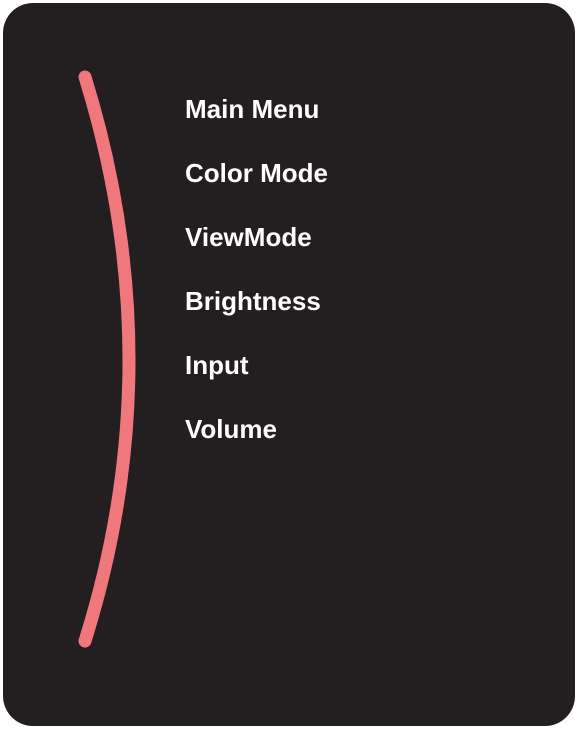  I want to click on menu-item-volume: Volume, so click(256, 439).